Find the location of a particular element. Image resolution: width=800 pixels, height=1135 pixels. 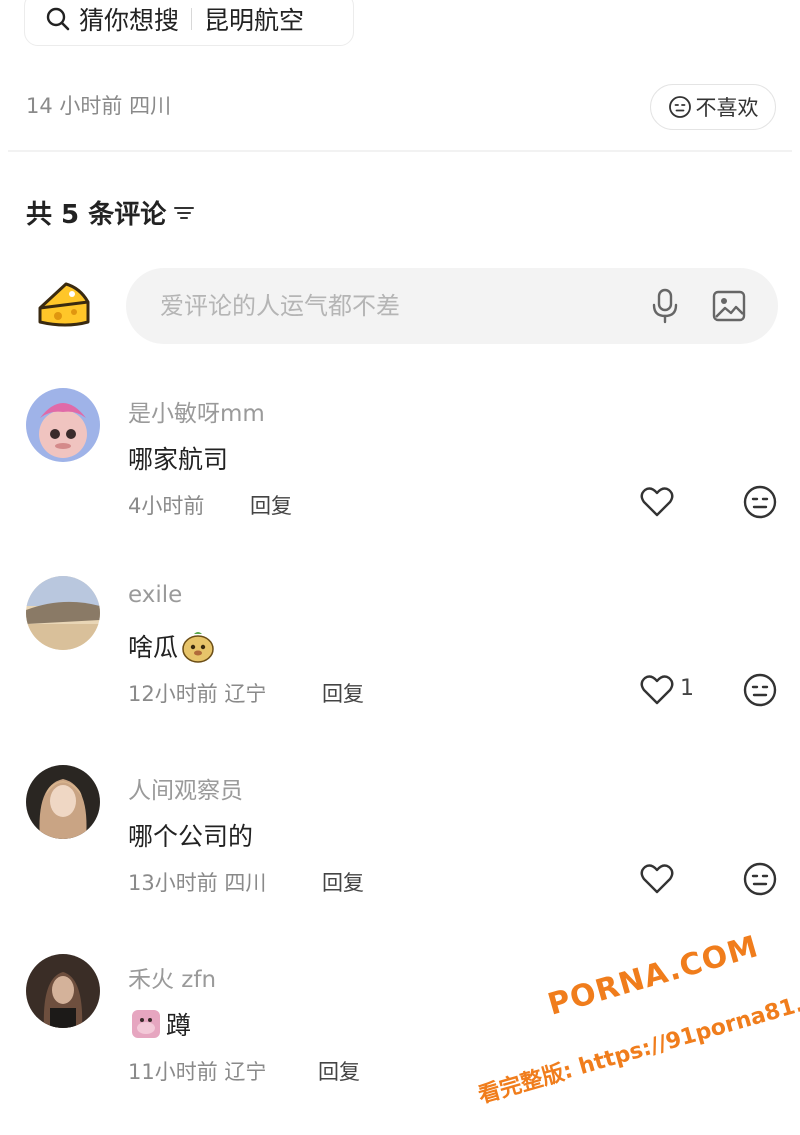

dislike-button: 不喜欢 is located at coordinates (713, 107).